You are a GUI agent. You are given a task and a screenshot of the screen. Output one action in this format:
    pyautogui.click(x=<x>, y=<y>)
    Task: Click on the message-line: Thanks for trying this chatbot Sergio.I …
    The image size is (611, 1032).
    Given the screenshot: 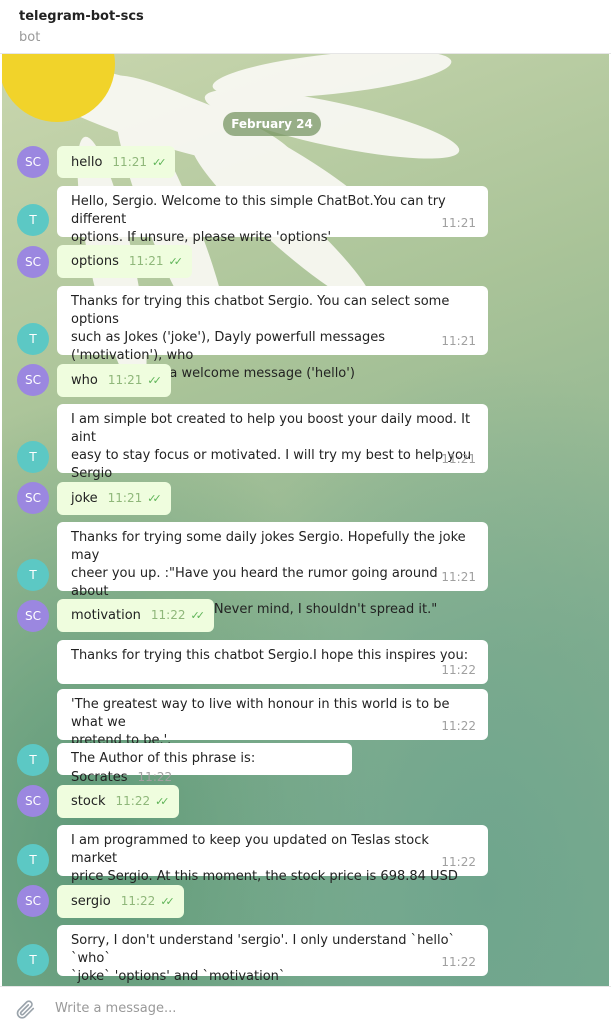 What is the action you would take?
    pyautogui.click(x=270, y=655)
    